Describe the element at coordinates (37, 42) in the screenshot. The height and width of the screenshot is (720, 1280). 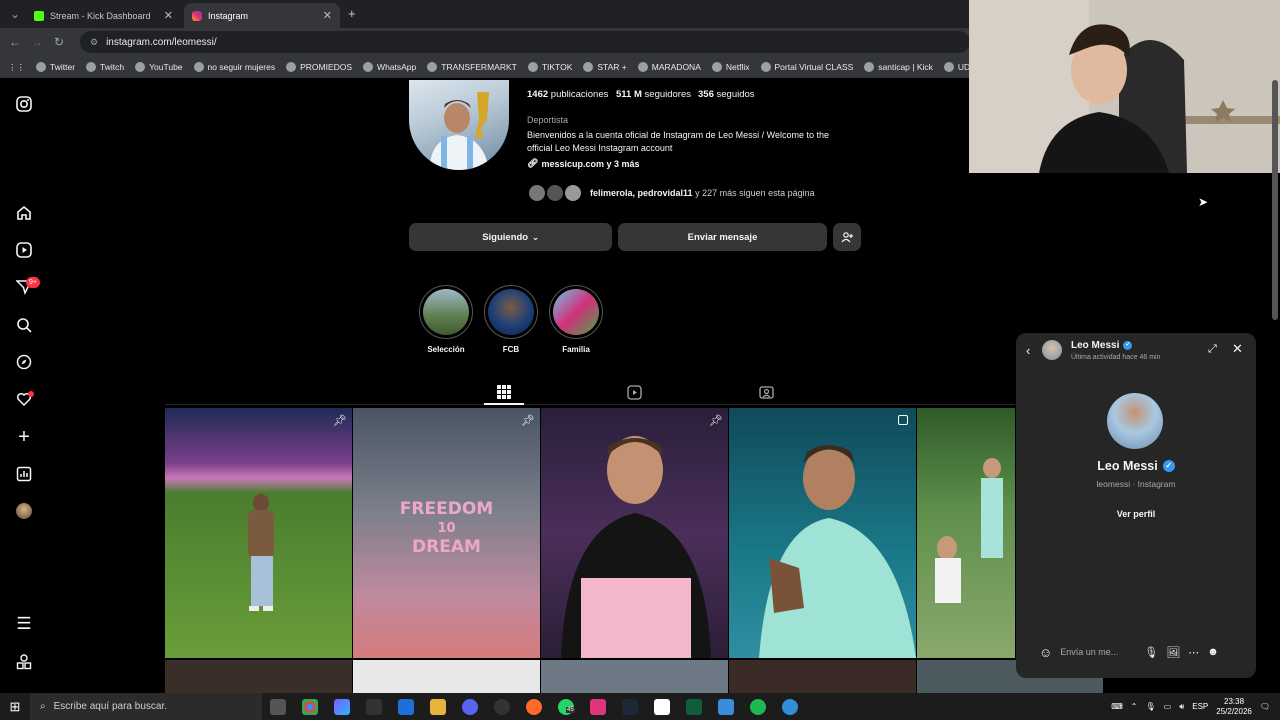
I see `forward-icon: →` at that location.